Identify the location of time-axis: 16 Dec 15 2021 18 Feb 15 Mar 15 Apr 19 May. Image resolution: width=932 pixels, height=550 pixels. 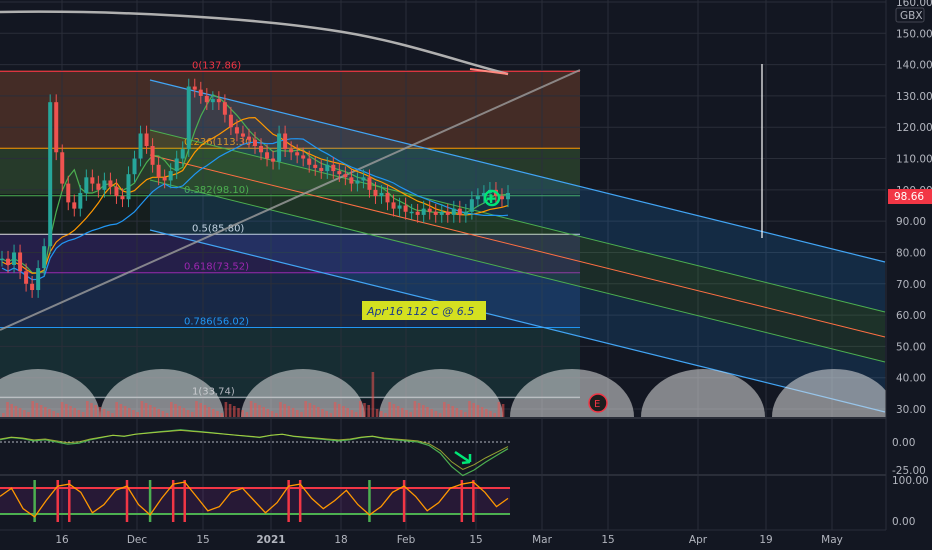
(466, 539).